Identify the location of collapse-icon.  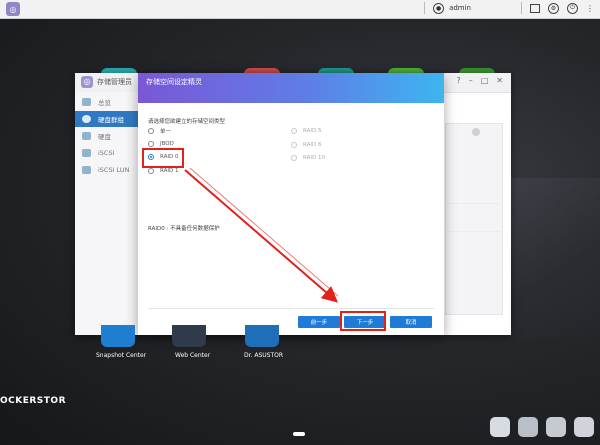
(476, 132).